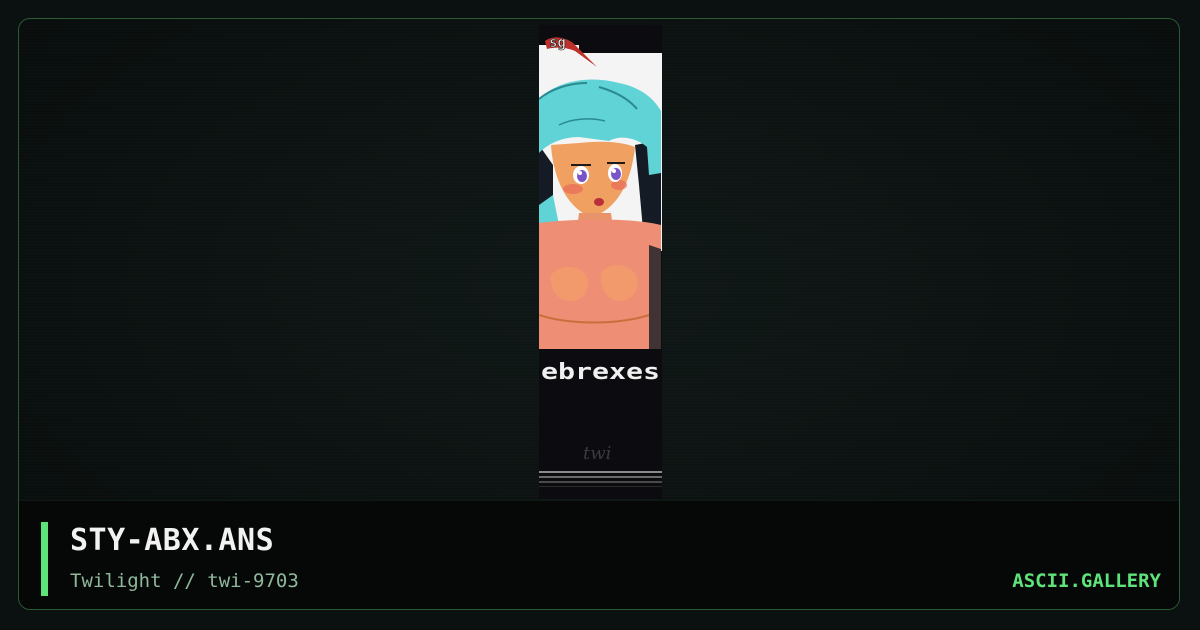  I want to click on site-brand-link: ASCII.GALLERY, so click(1086, 581).